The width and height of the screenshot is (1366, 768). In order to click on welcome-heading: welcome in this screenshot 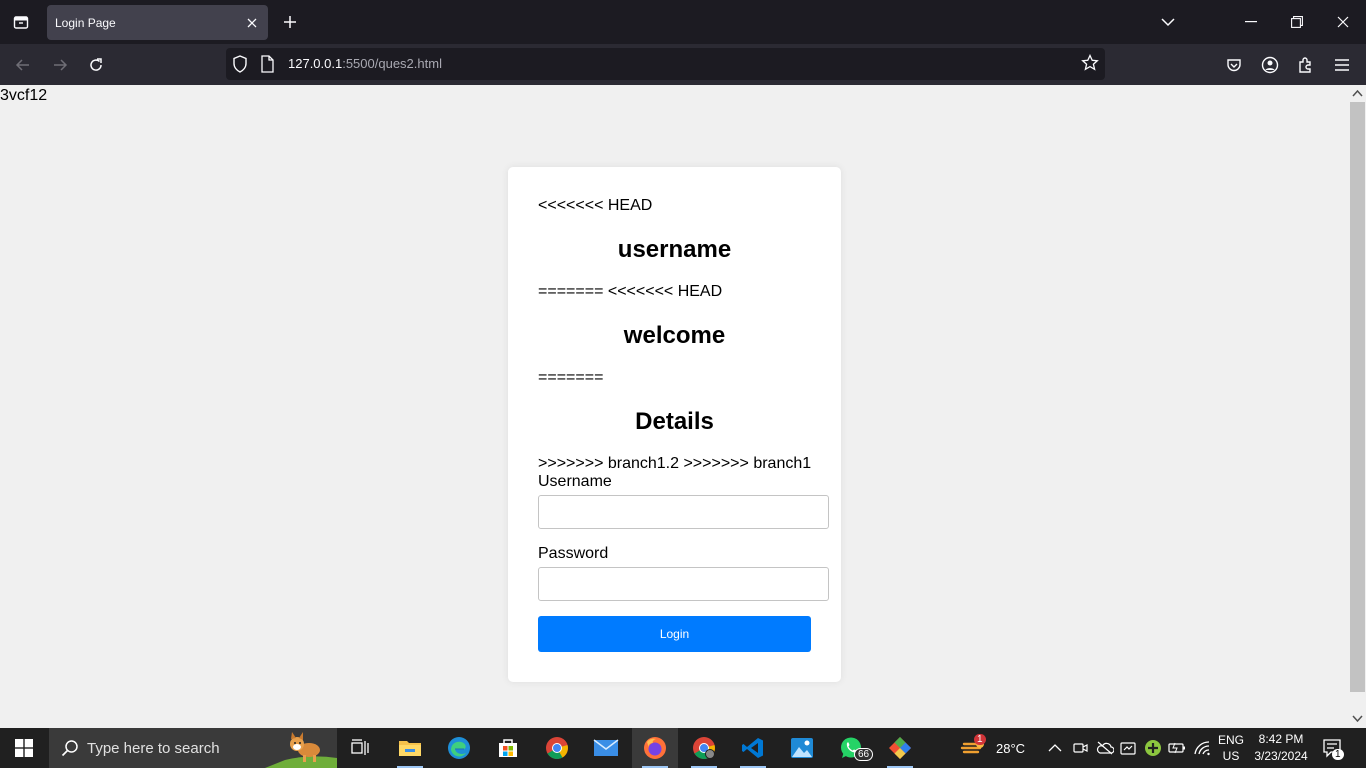, I will do `click(674, 335)`.